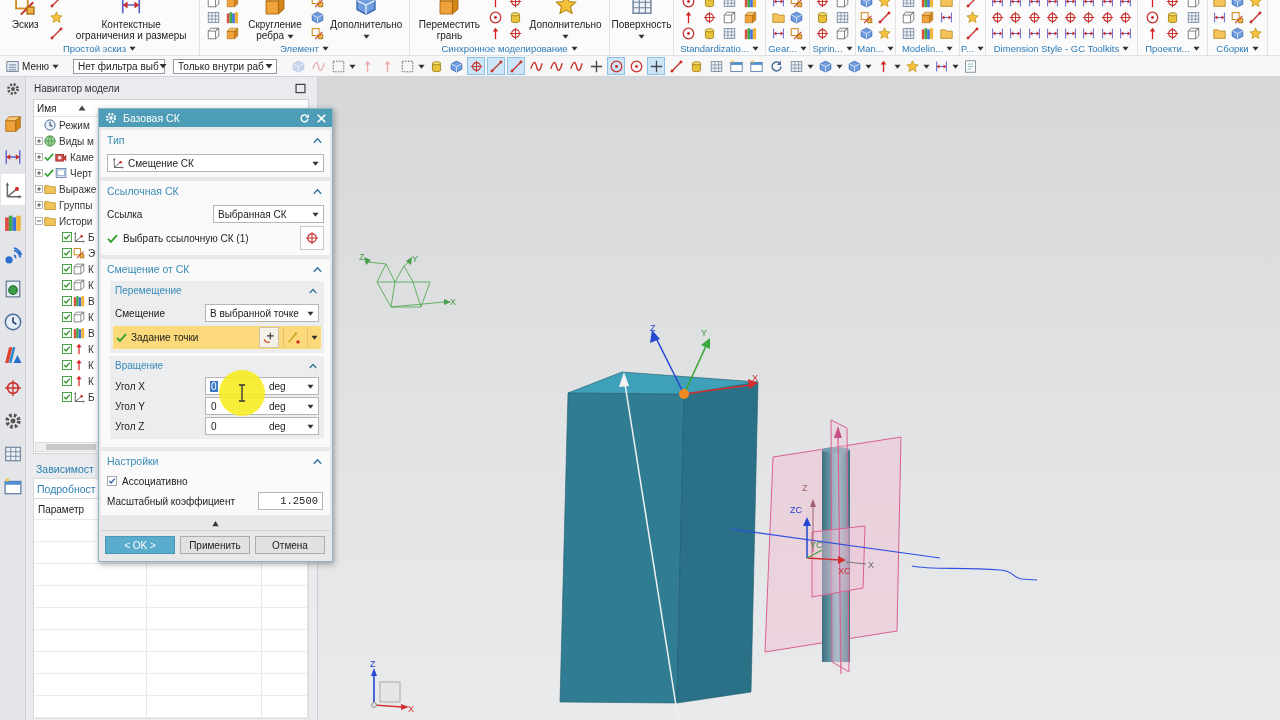  I want to click on reset-icon, so click(304, 118).